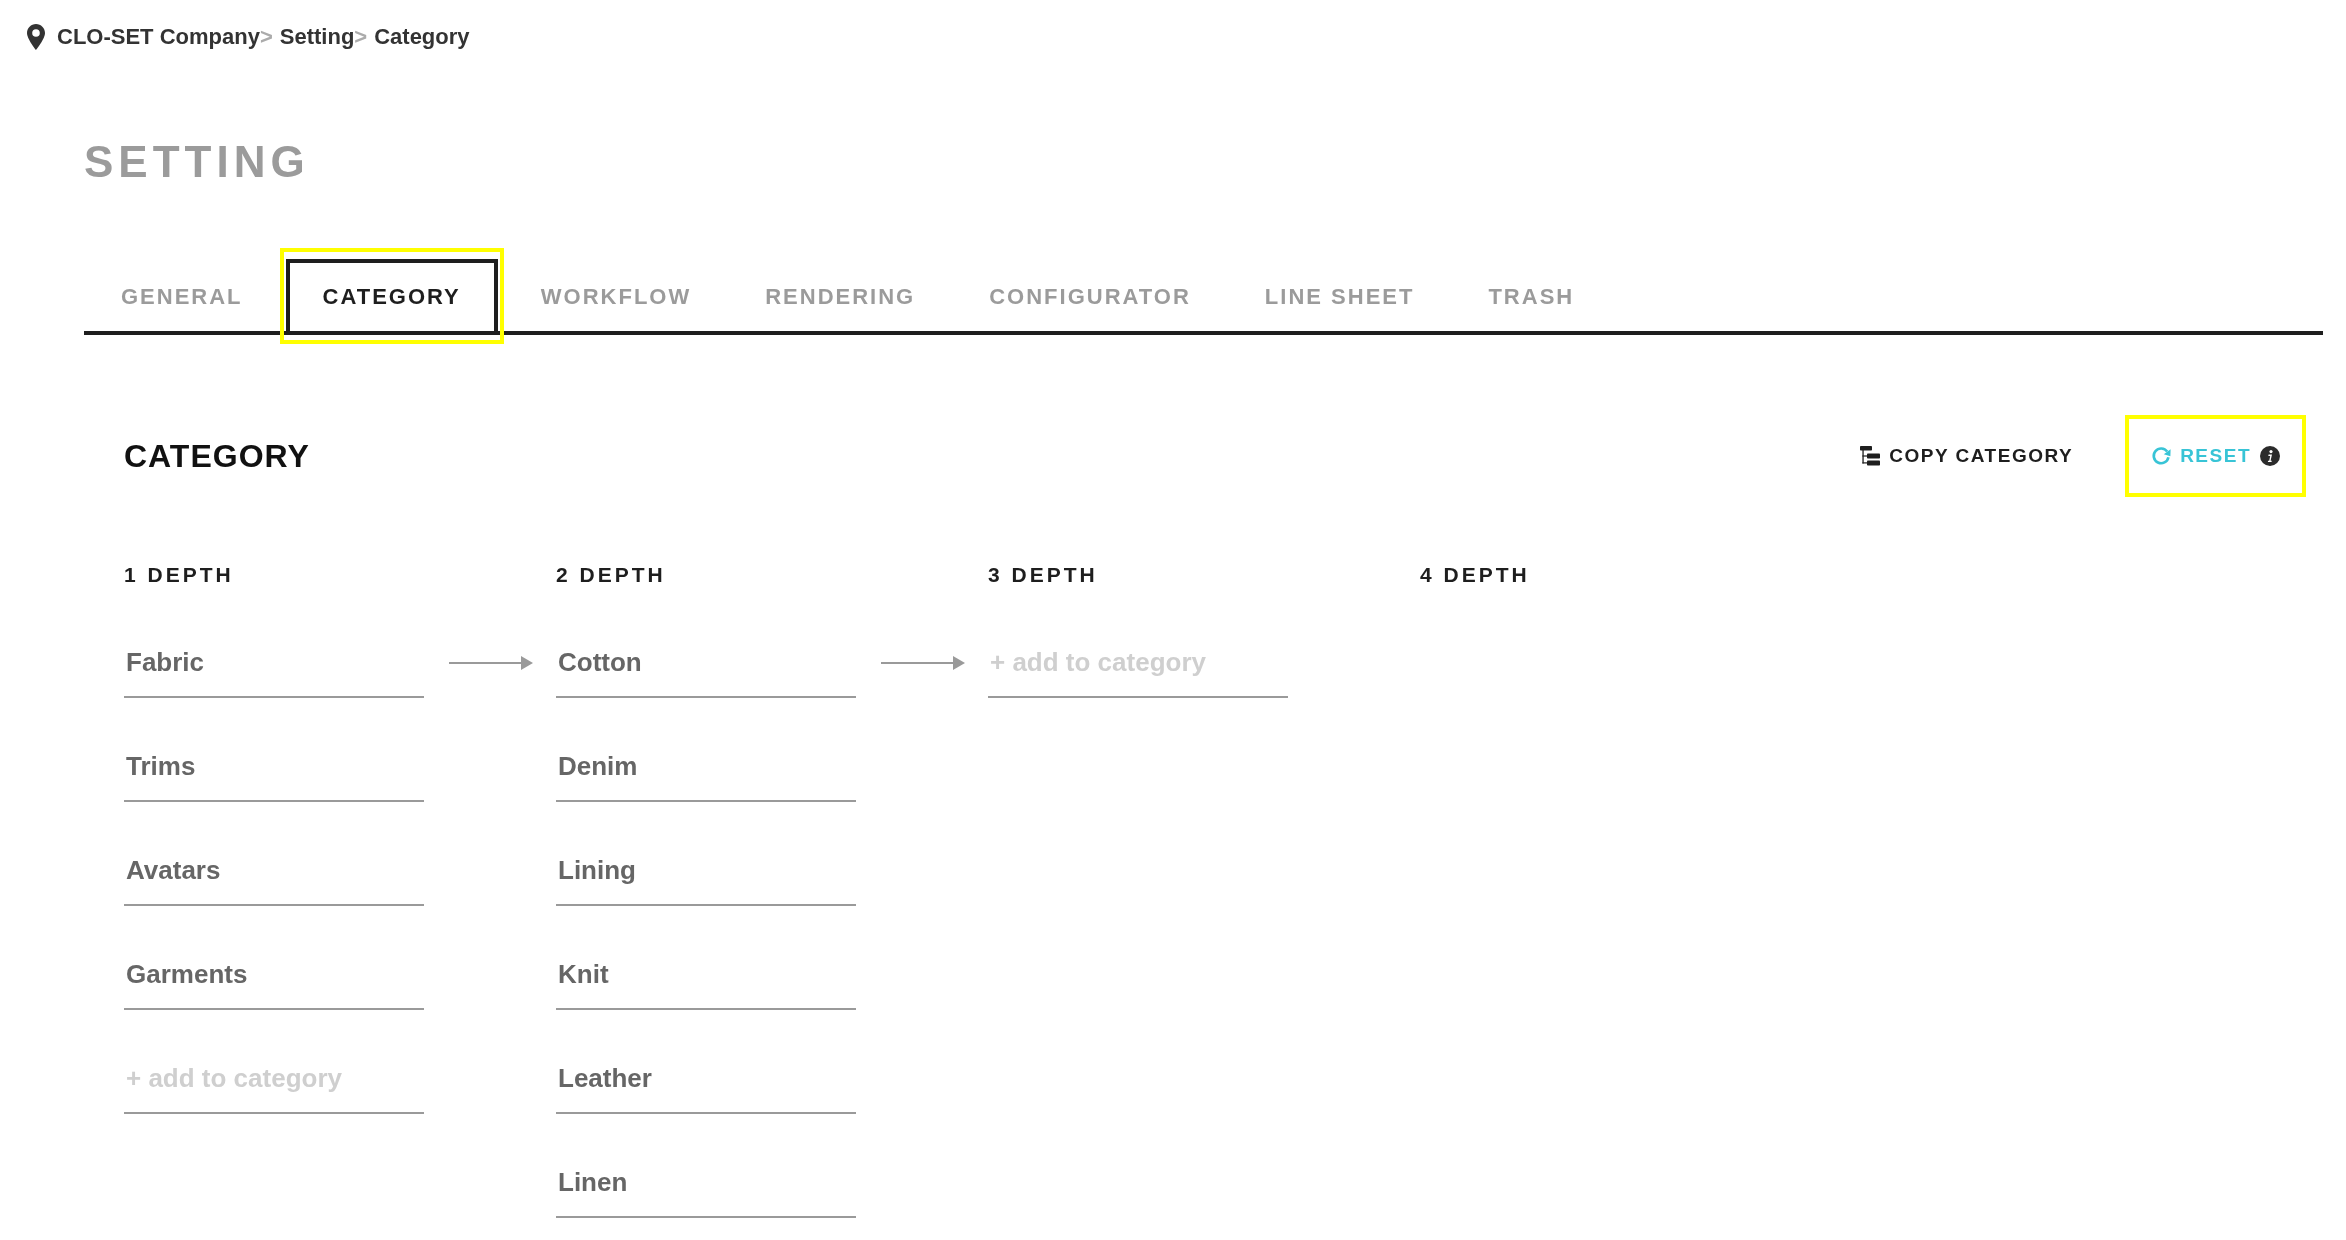 This screenshot has width=2346, height=1240. What do you see at coordinates (274, 871) in the screenshot?
I see `category-input: Avatars` at bounding box center [274, 871].